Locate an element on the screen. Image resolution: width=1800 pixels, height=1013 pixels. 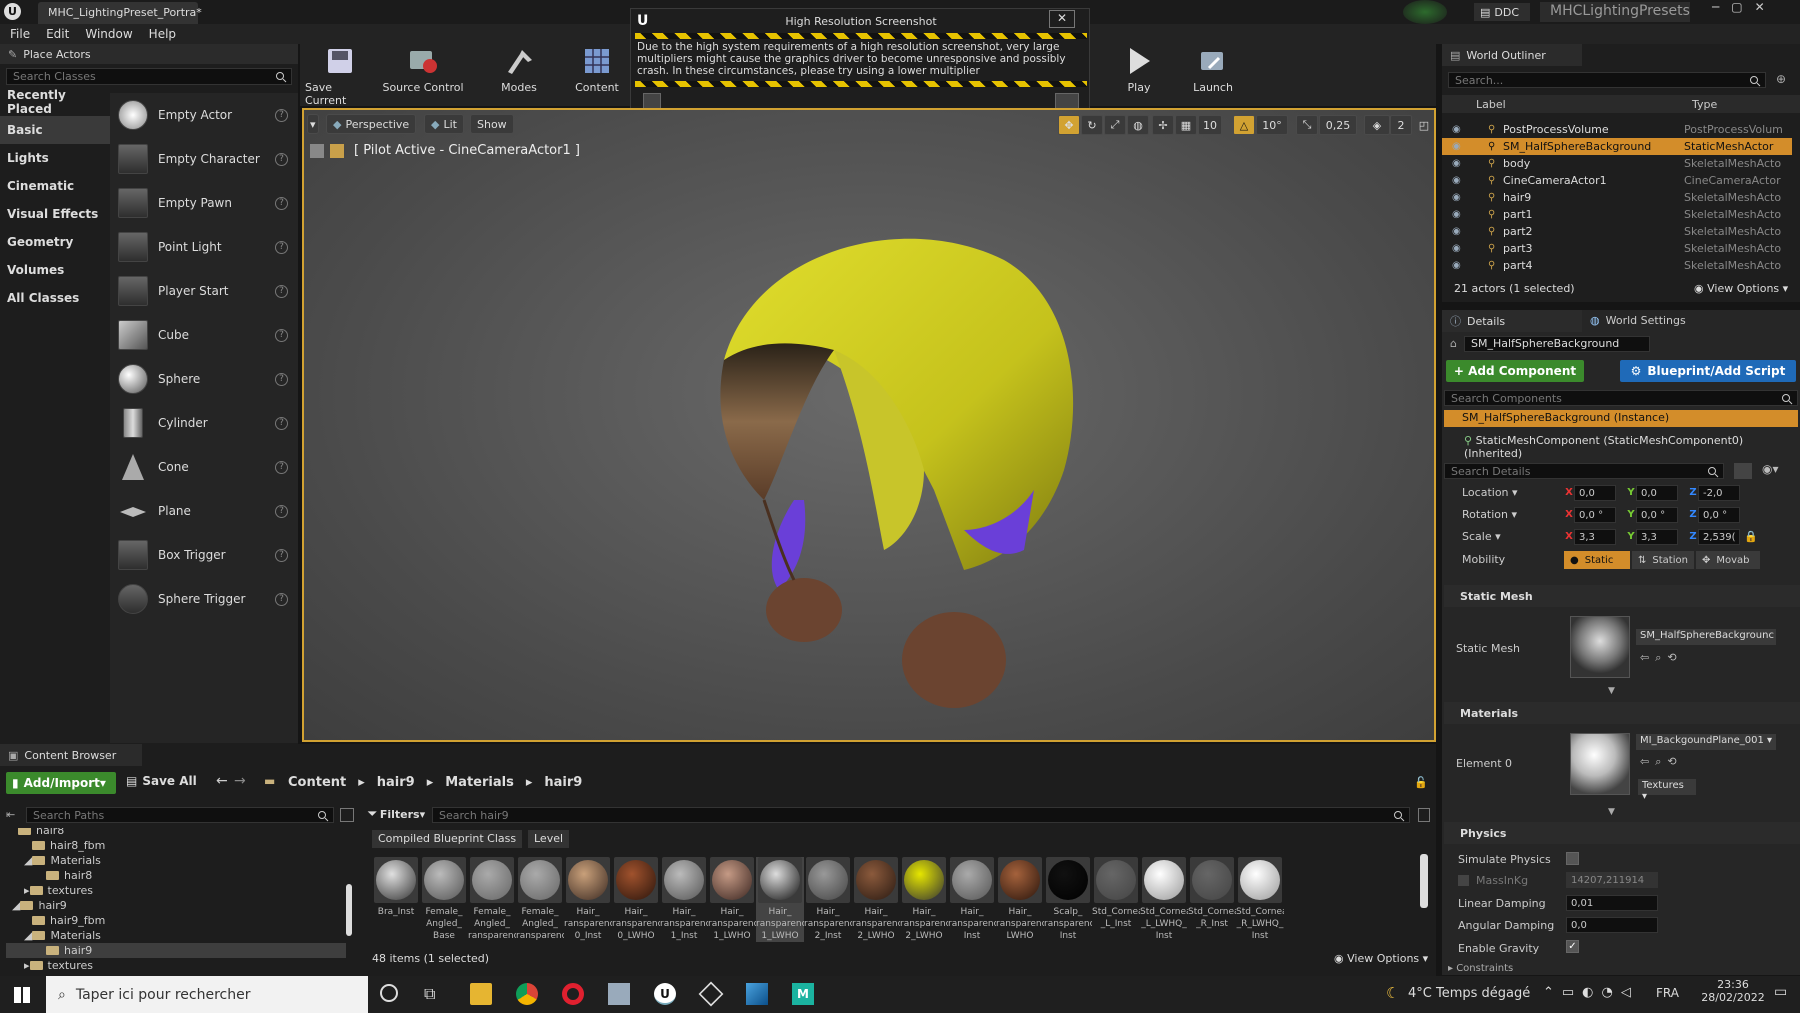
world-space-icon: ◍ is located at coordinates (1138, 125).